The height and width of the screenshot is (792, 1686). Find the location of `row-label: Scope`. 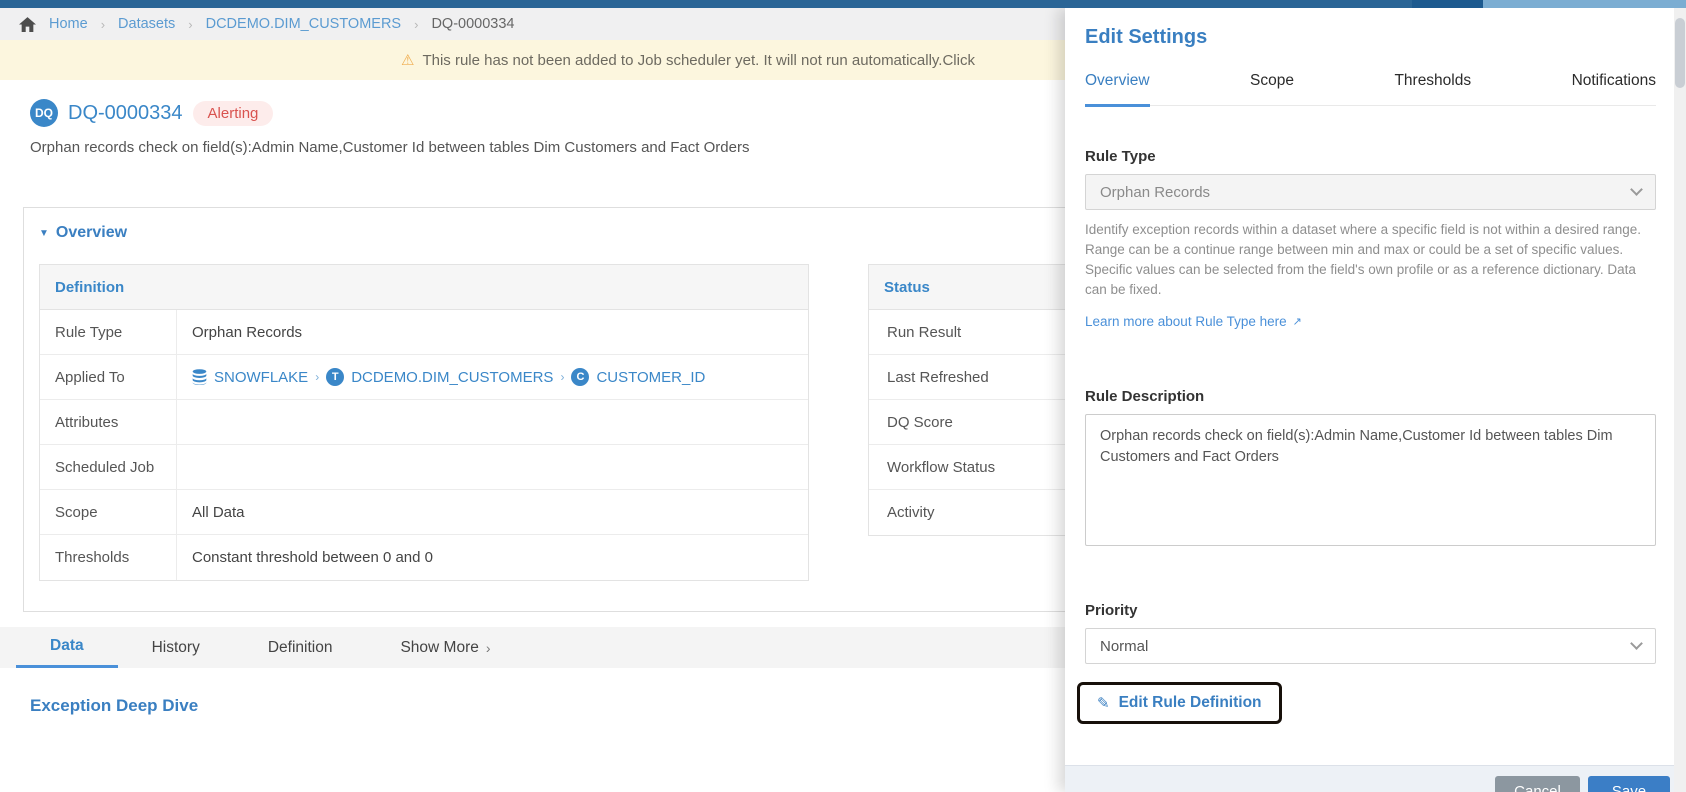

row-label: Scope is located at coordinates (108, 512).